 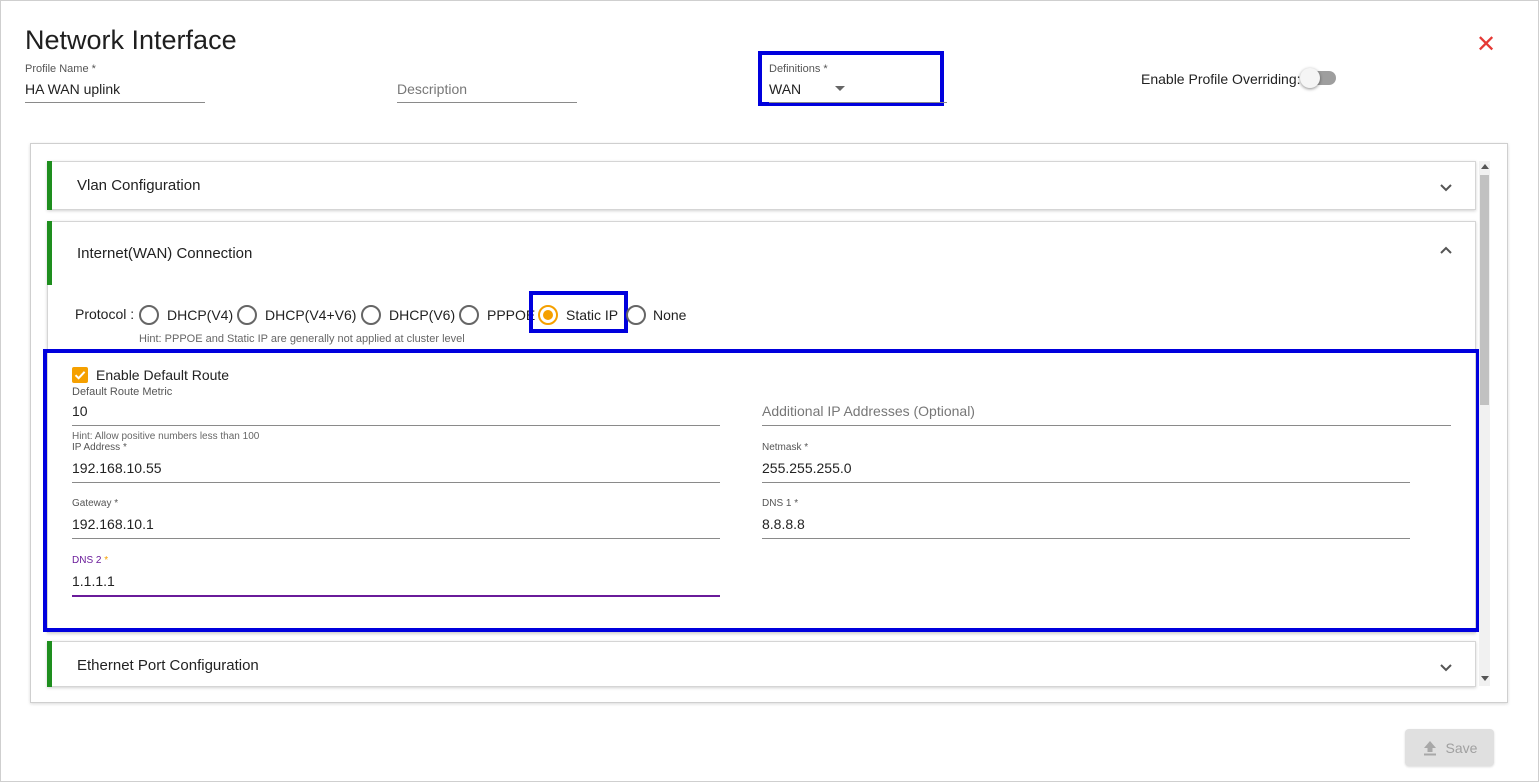 I want to click on description-underline, so click(x=487, y=102).